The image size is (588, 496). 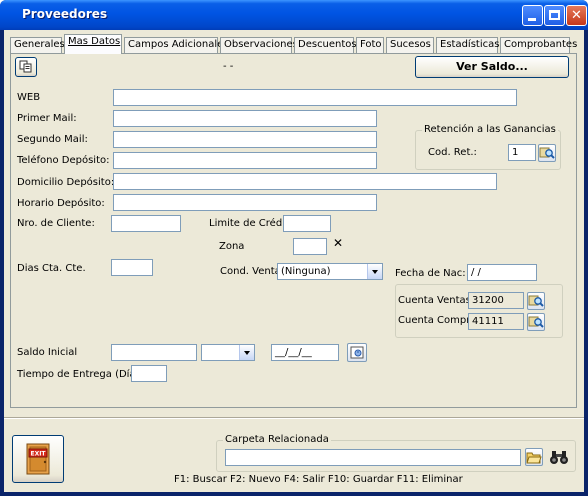 What do you see at coordinates (245, 202) in the screenshot?
I see `horario-input` at bounding box center [245, 202].